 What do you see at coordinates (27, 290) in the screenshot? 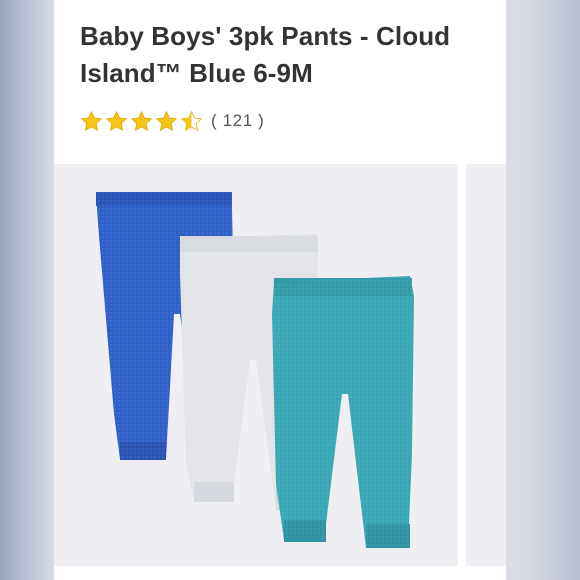
I see `left-blur-edge` at bounding box center [27, 290].